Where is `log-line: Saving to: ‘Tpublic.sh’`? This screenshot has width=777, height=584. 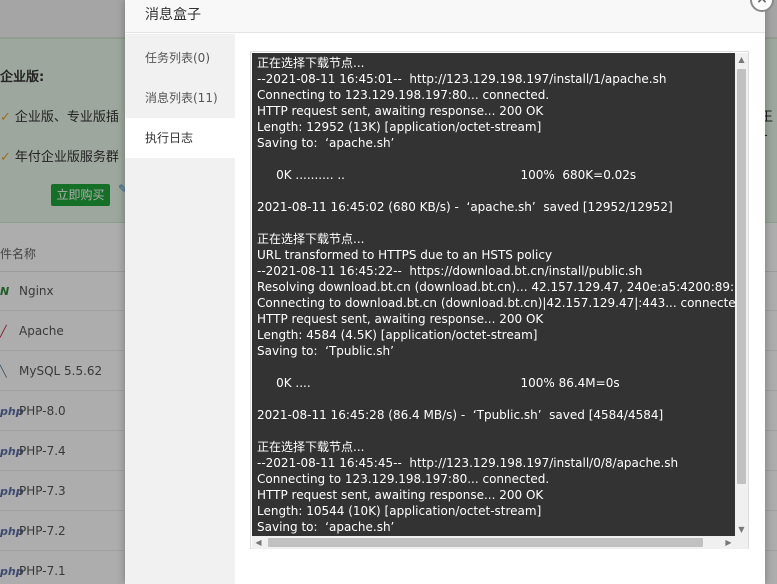 log-line: Saving to: ‘Tpublic.sh’ is located at coordinates (325, 351).